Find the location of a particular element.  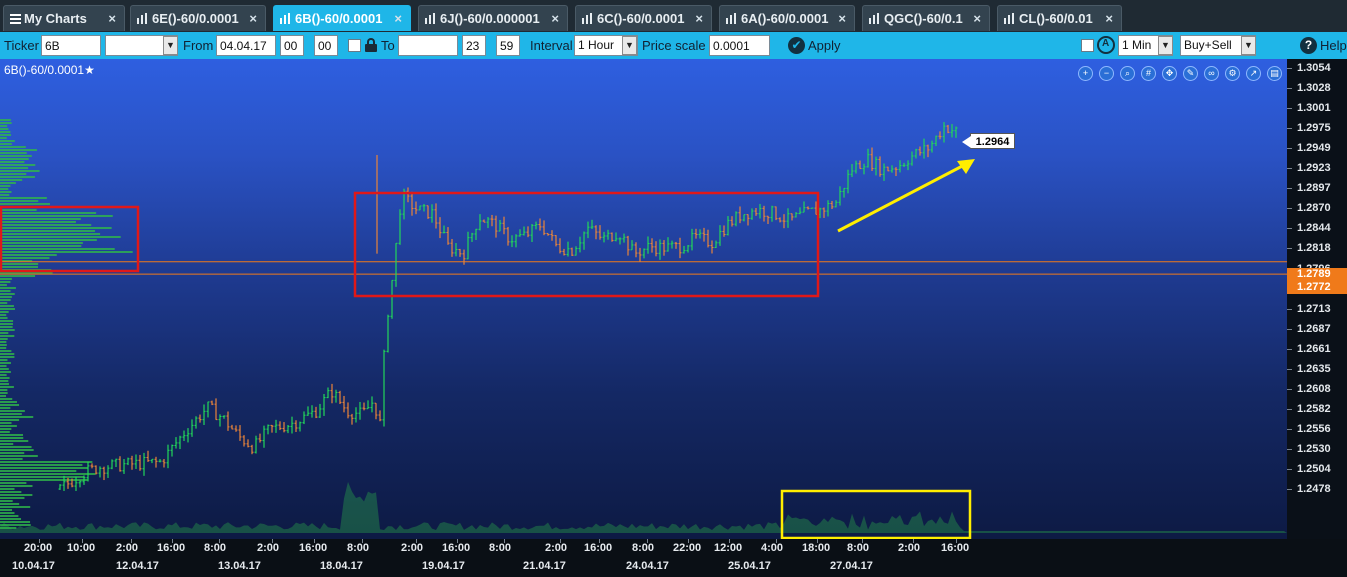

price-tick-label: 1.2687 is located at coordinates (1314, 328).